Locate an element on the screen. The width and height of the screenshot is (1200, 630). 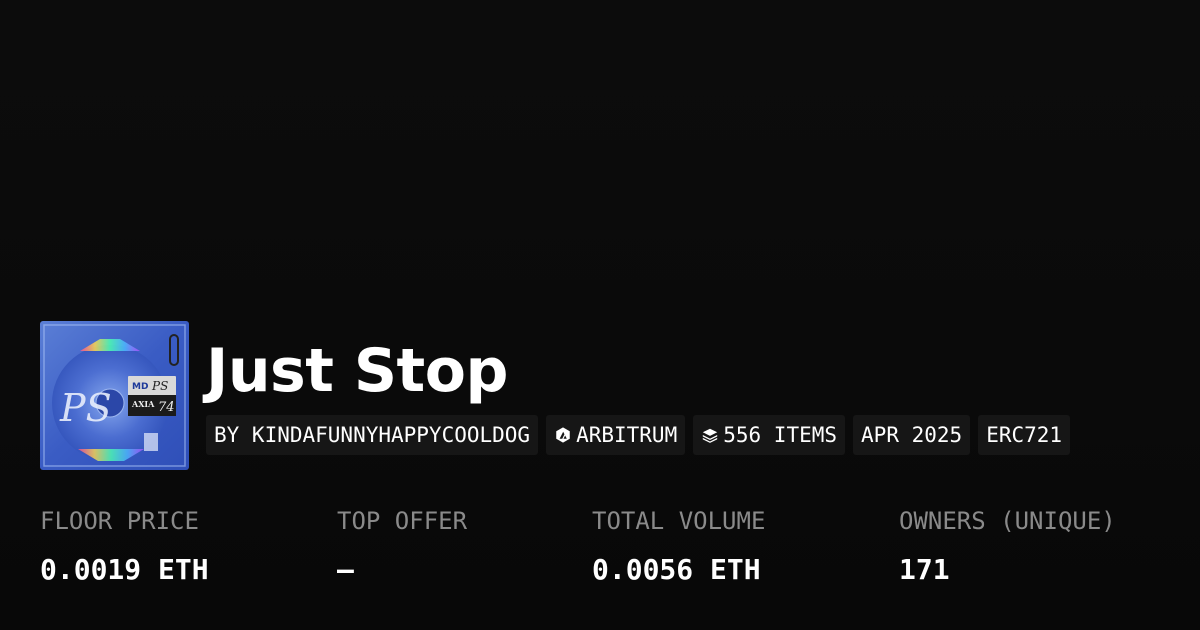
collection-thumbnail: MD PS AXIA 74 PS is located at coordinates (114, 395).